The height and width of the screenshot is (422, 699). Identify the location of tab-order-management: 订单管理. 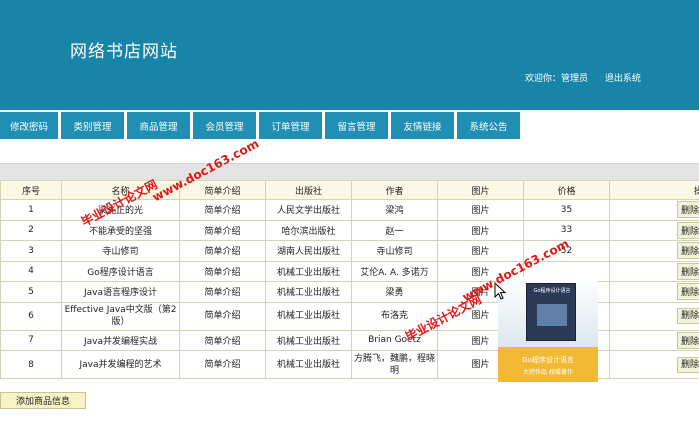
(290, 125).